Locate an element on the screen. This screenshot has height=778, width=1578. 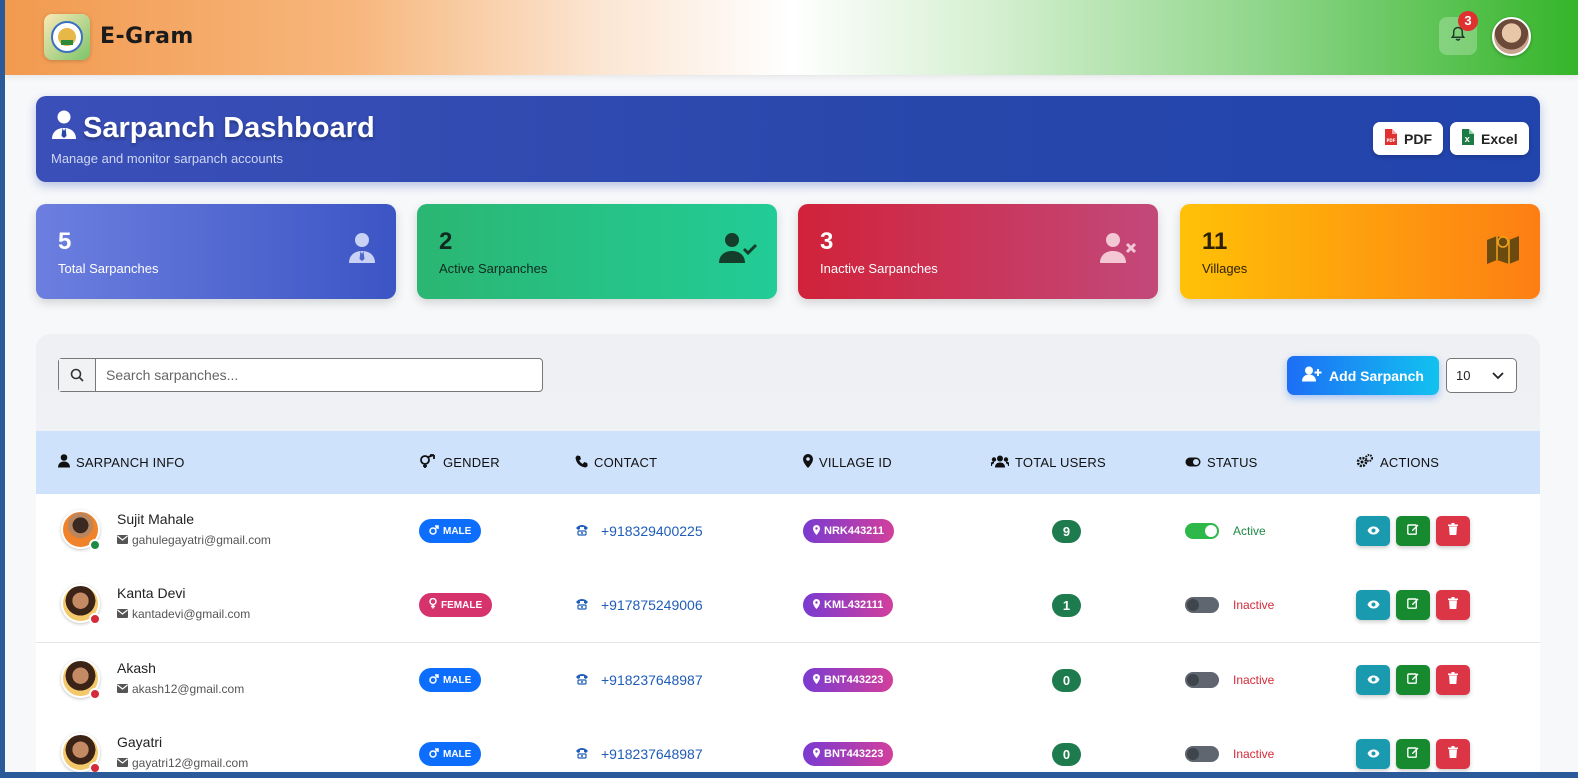
search-input is located at coordinates (319, 375).